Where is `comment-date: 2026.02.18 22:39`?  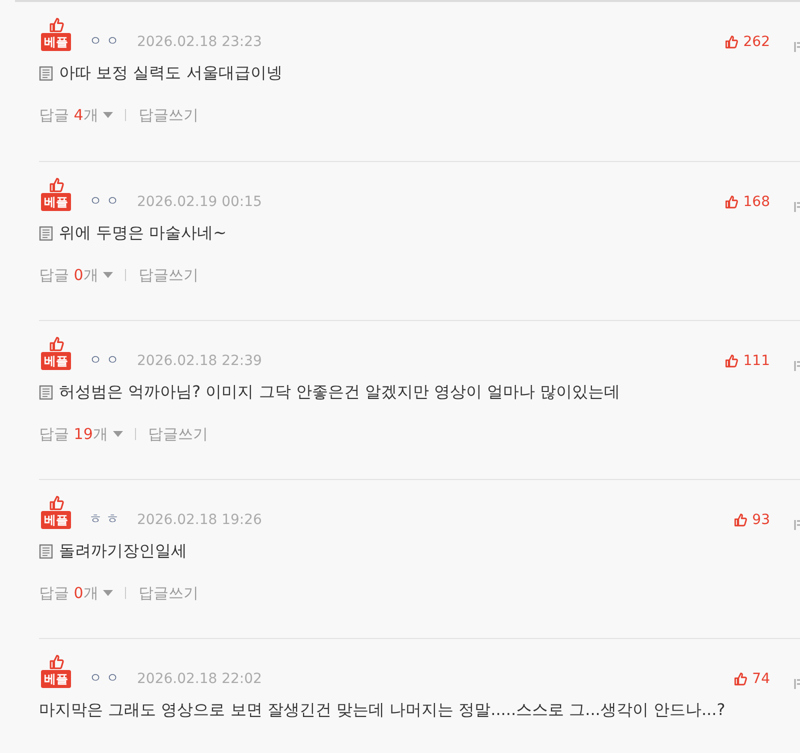 comment-date: 2026.02.18 22:39 is located at coordinates (199, 361).